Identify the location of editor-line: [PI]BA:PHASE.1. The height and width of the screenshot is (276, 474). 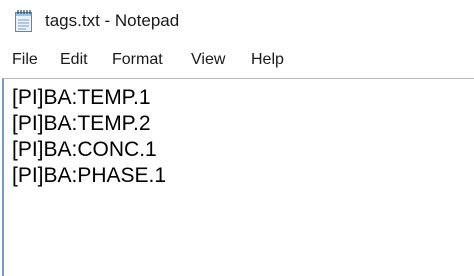
(89, 175).